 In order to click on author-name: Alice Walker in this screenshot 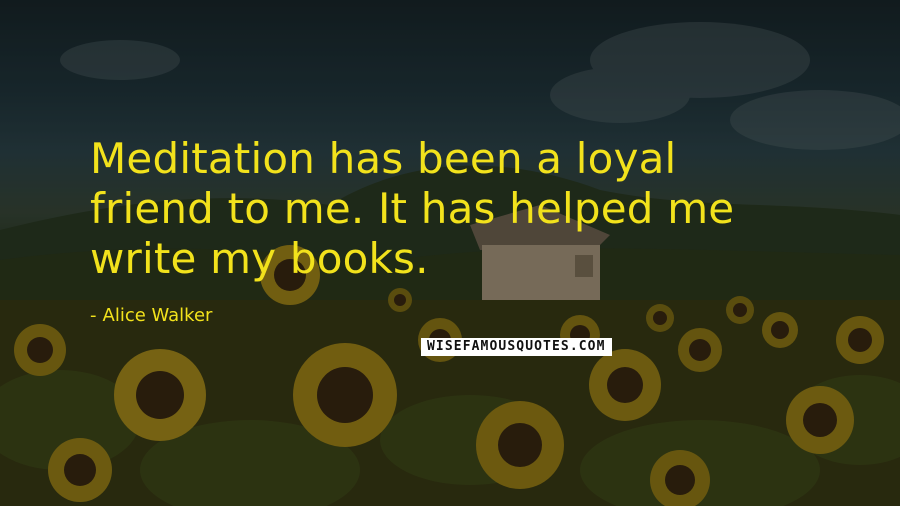, I will do `click(157, 315)`.